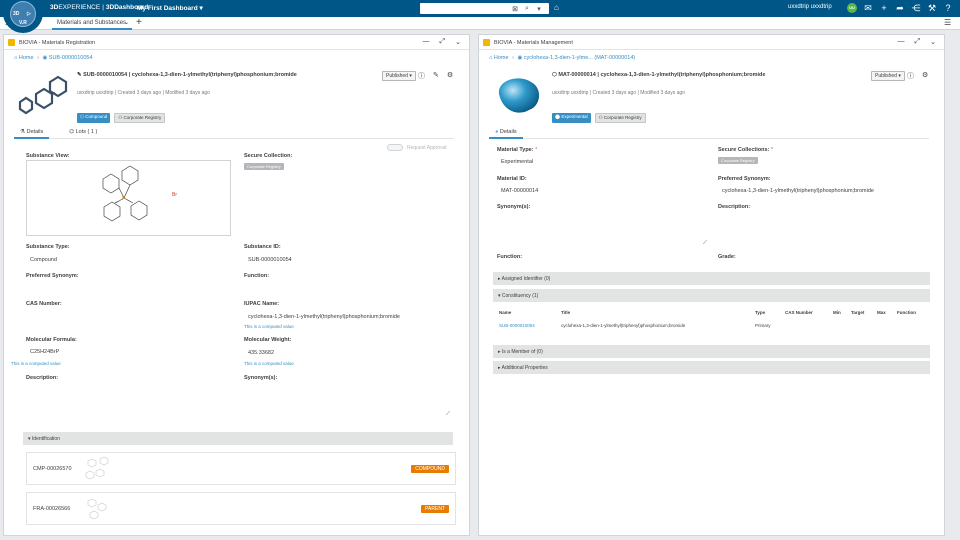 The height and width of the screenshot is (540, 960). I want to click on function-label: Function:, so click(510, 257).